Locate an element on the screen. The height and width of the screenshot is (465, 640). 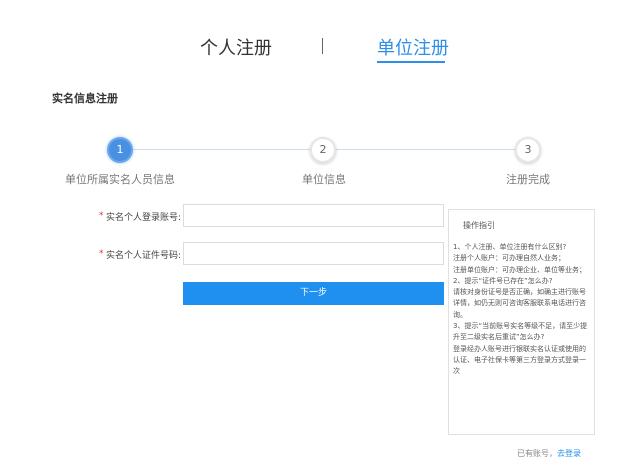
guide-line: 认证、电子社保卡等第三方登录方式登录一 is located at coordinates (519, 359).